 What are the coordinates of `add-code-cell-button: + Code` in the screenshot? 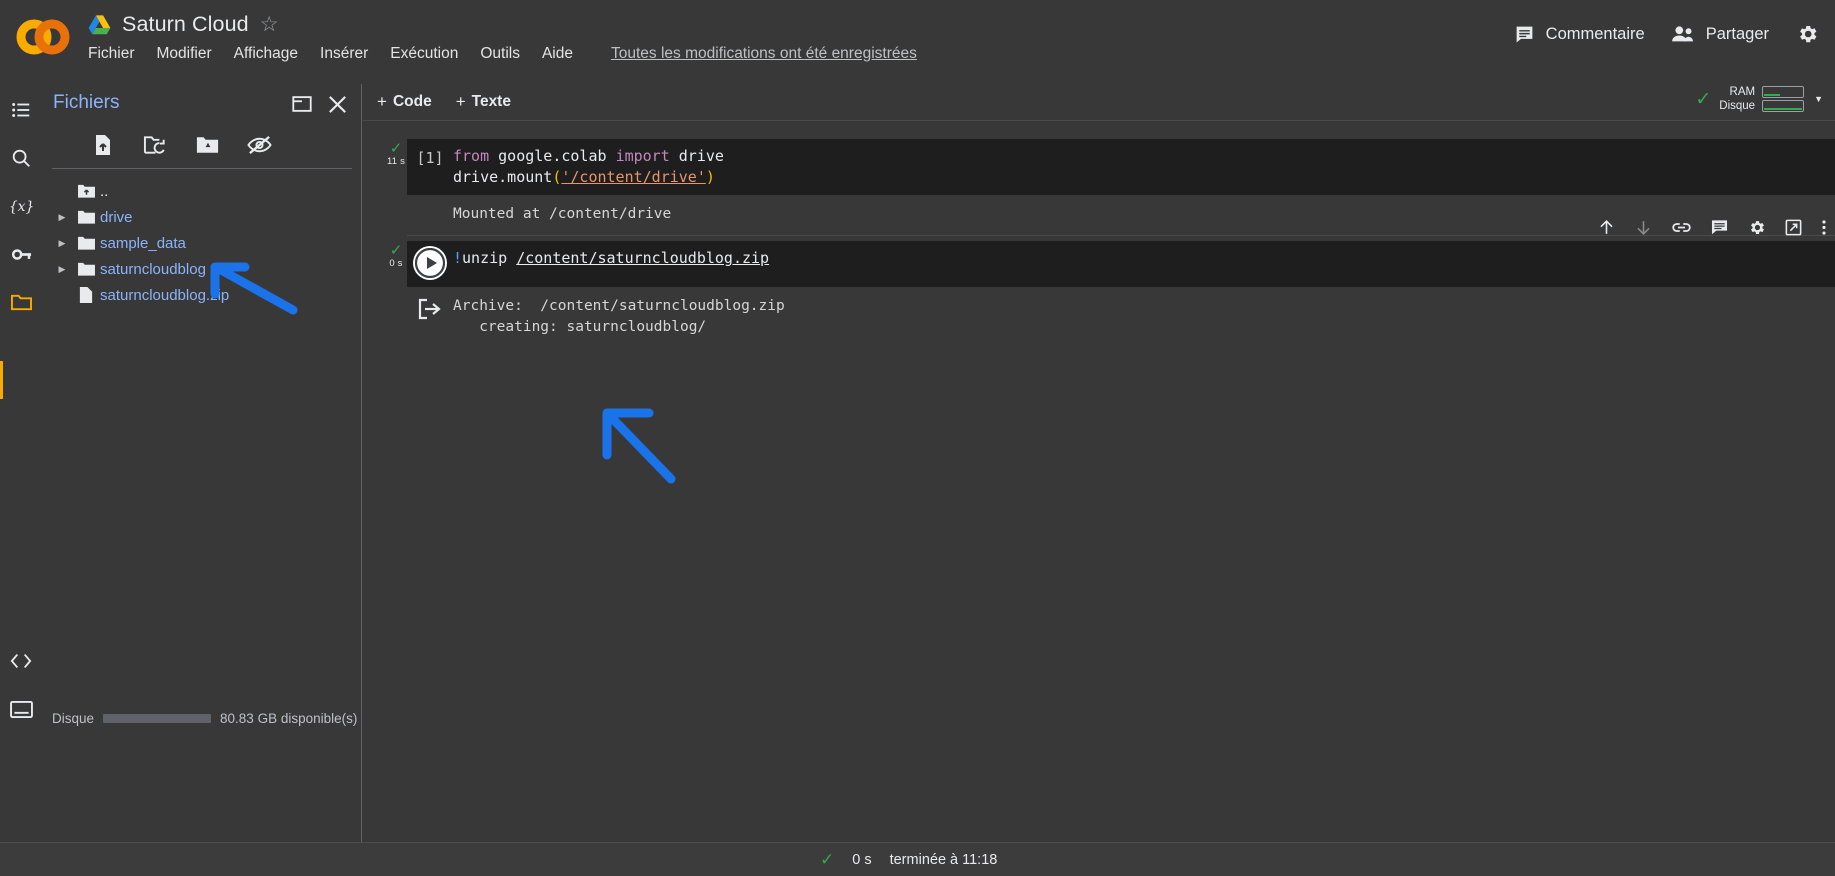 It's located at (404, 102).